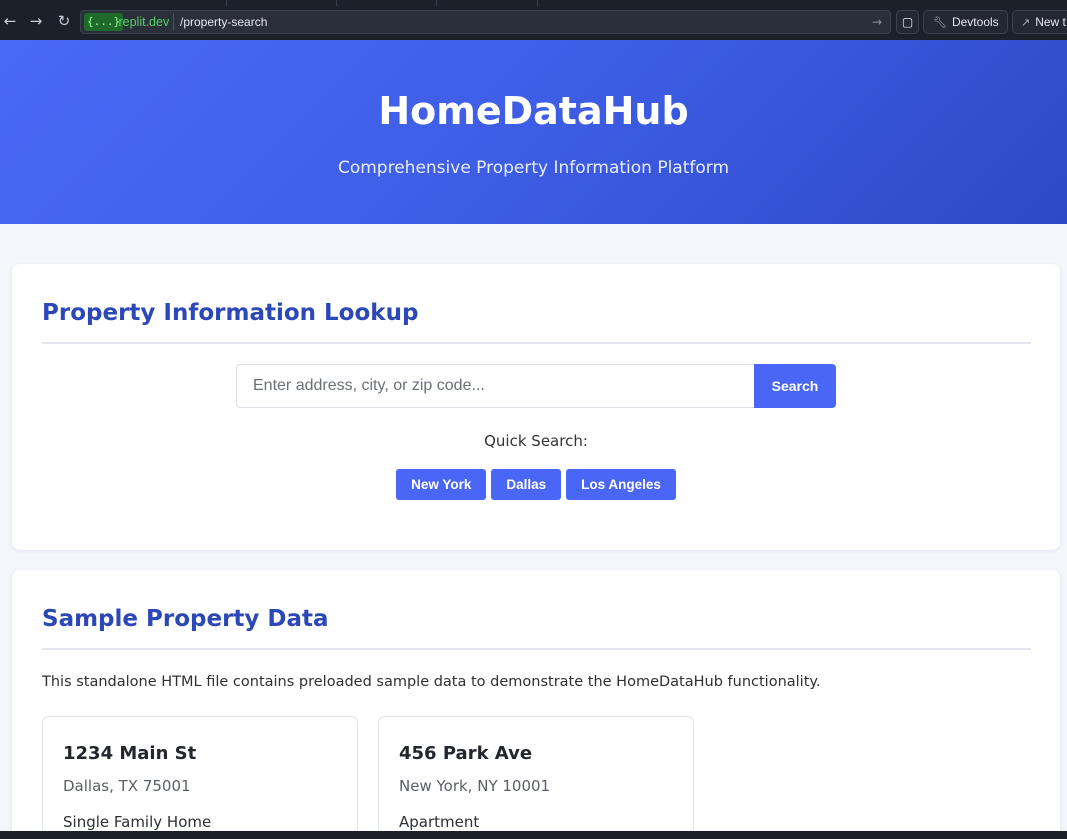 The image size is (1067, 839). Describe the element at coordinates (173, 22) in the screenshot. I see `url-separator` at that location.